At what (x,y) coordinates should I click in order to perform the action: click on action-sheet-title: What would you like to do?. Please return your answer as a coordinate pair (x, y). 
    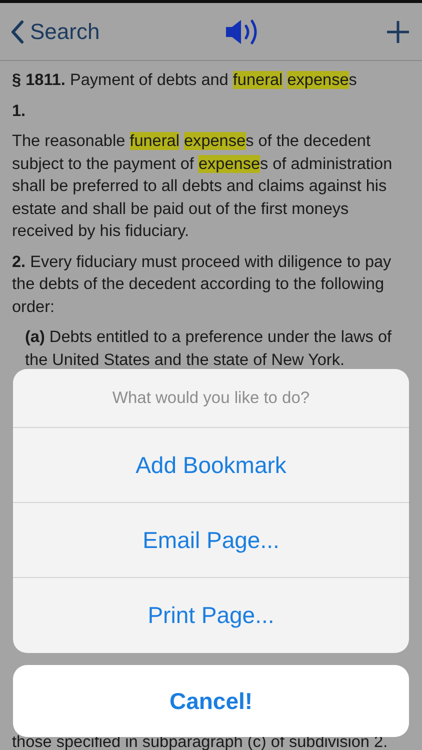
    Looking at the image, I should click on (211, 398).